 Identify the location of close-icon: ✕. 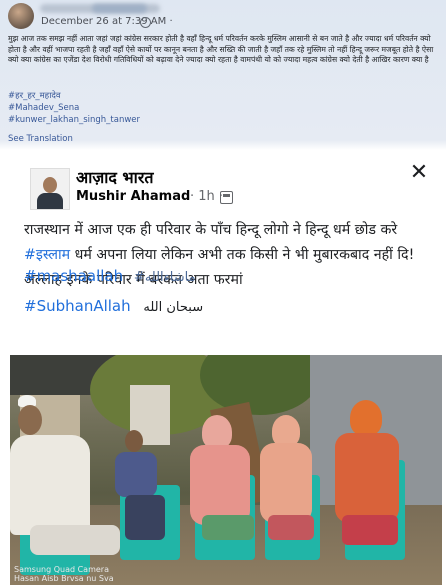
(419, 173).